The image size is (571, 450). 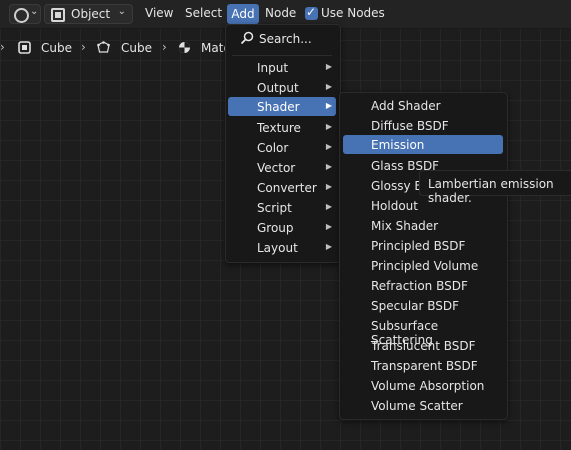 What do you see at coordinates (418, 246) in the screenshot?
I see `menu-item-label: Principled BSDF` at bounding box center [418, 246].